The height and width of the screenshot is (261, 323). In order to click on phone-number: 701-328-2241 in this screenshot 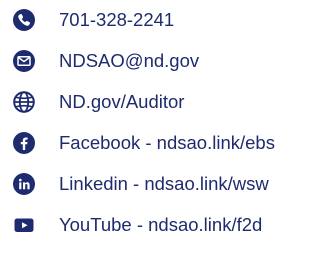, I will do `click(116, 20)`.